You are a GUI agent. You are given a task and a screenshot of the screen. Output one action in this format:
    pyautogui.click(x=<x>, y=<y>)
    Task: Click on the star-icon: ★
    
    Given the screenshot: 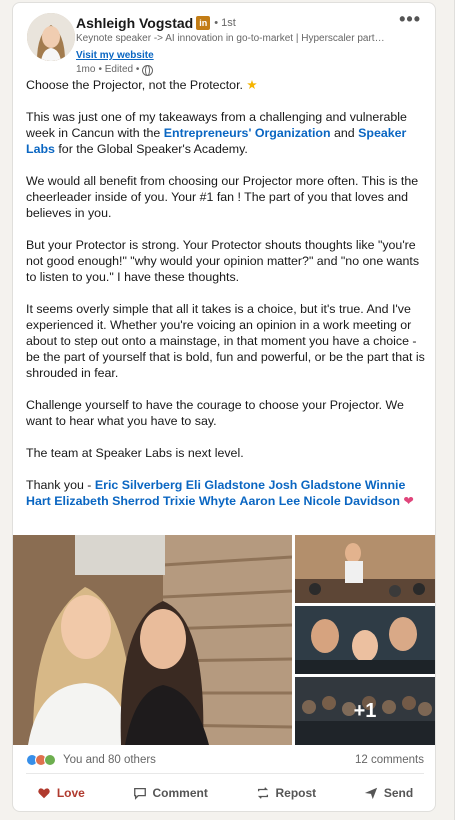 What is the action you would take?
    pyautogui.click(x=252, y=85)
    